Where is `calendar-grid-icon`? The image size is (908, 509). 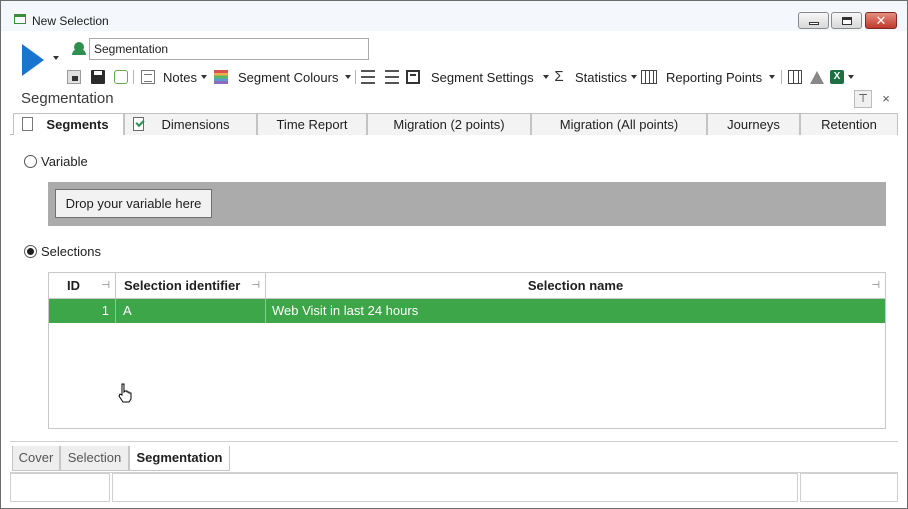 calendar-grid-icon is located at coordinates (649, 77).